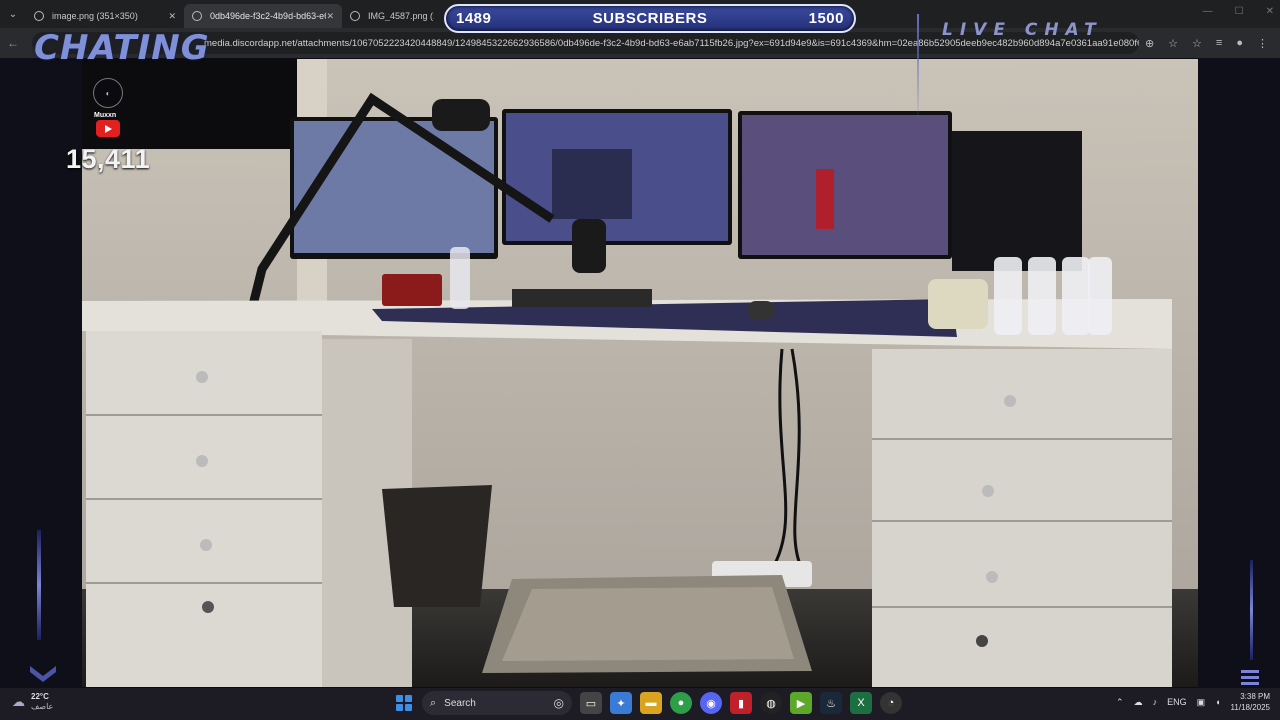 This screenshot has height=720, width=1280. What do you see at coordinates (268, 16) in the screenshot?
I see `tab-title: 0db496de-f3c2-4b9d-bd63-e6` at bounding box center [268, 16].